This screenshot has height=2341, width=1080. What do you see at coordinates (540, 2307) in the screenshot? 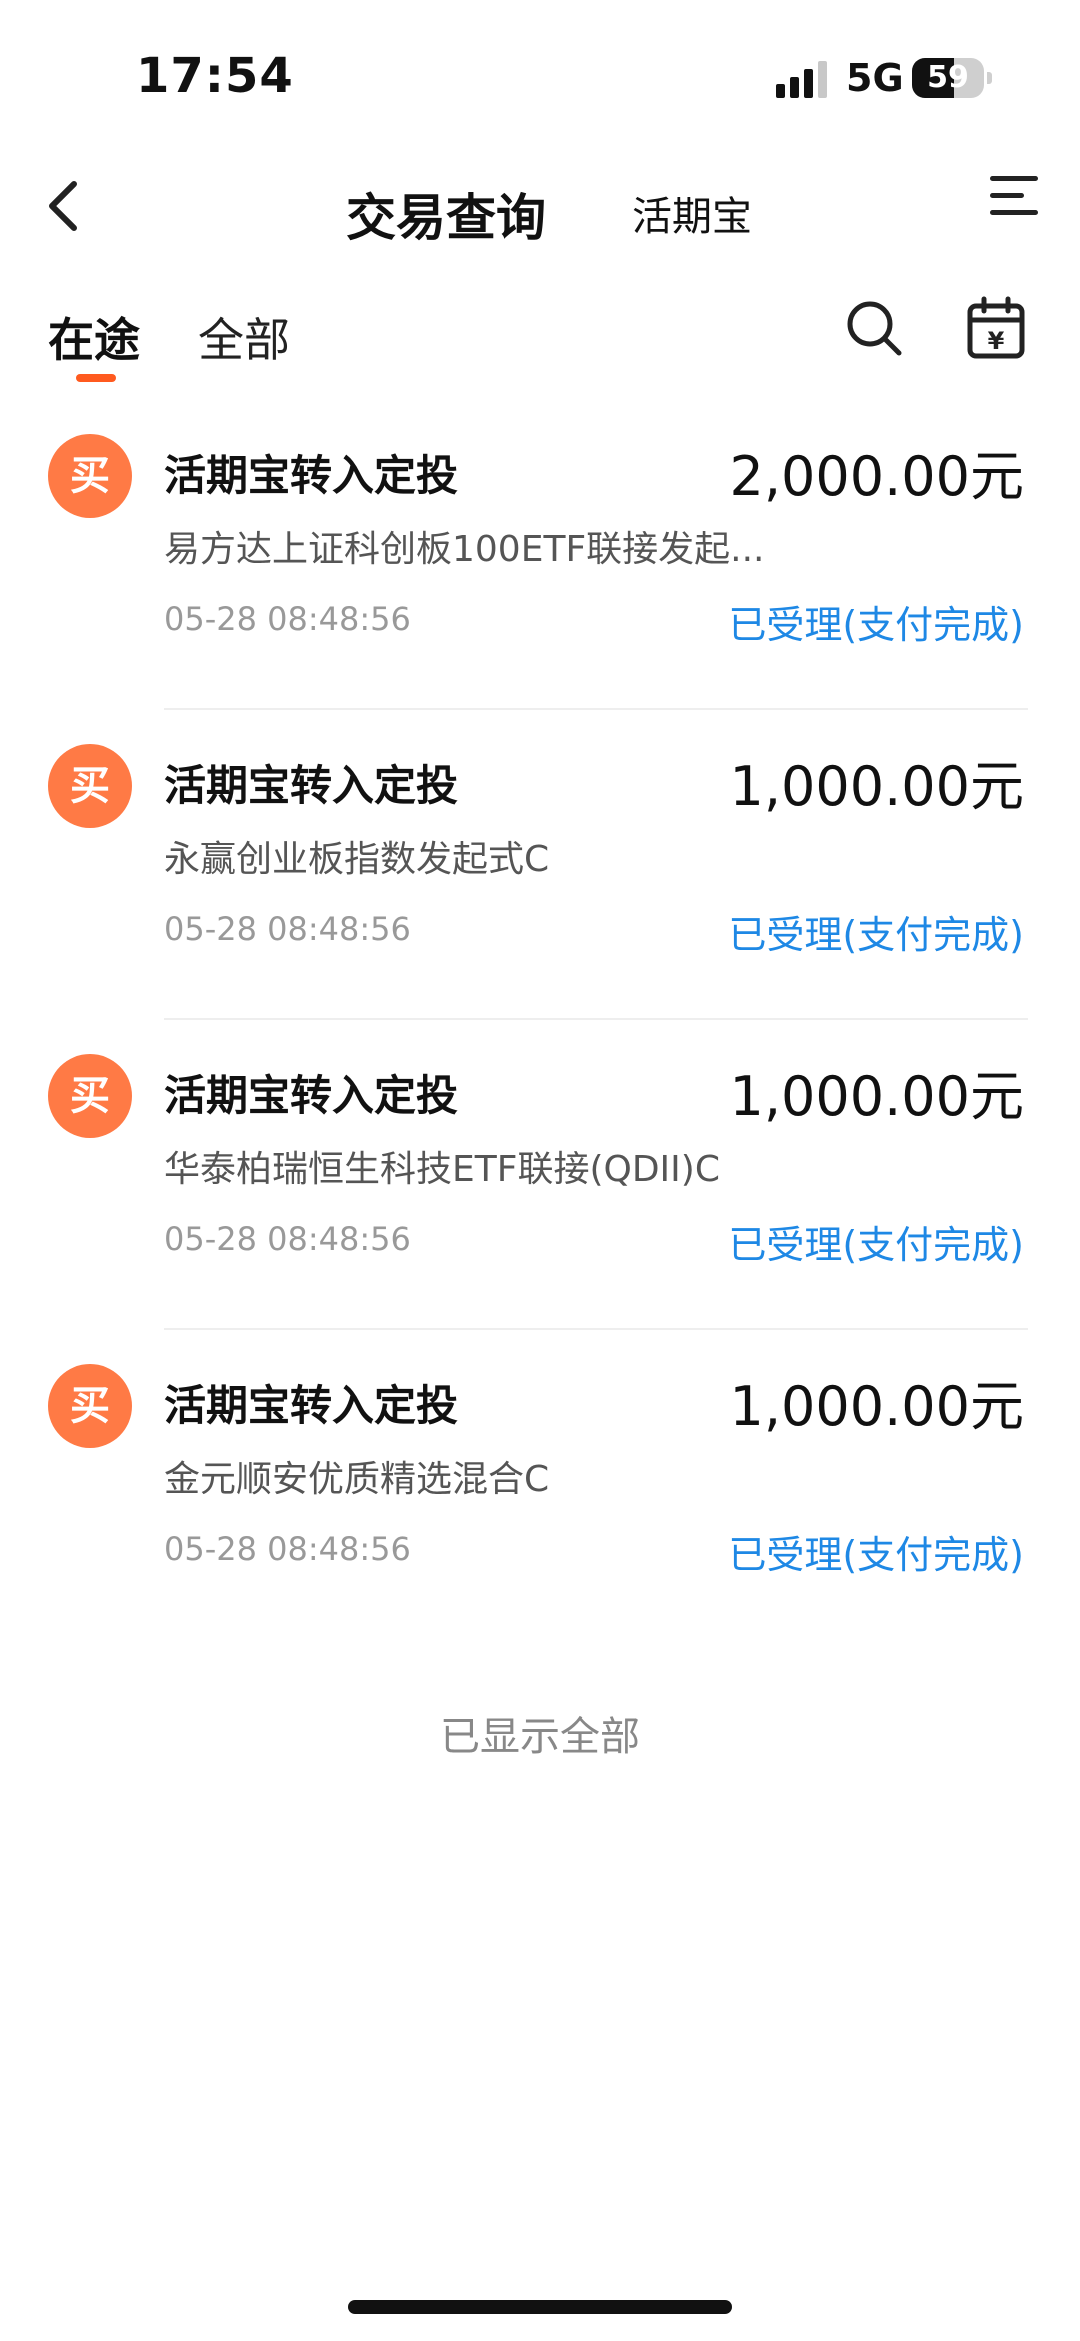
I see `home-indicator` at bounding box center [540, 2307].